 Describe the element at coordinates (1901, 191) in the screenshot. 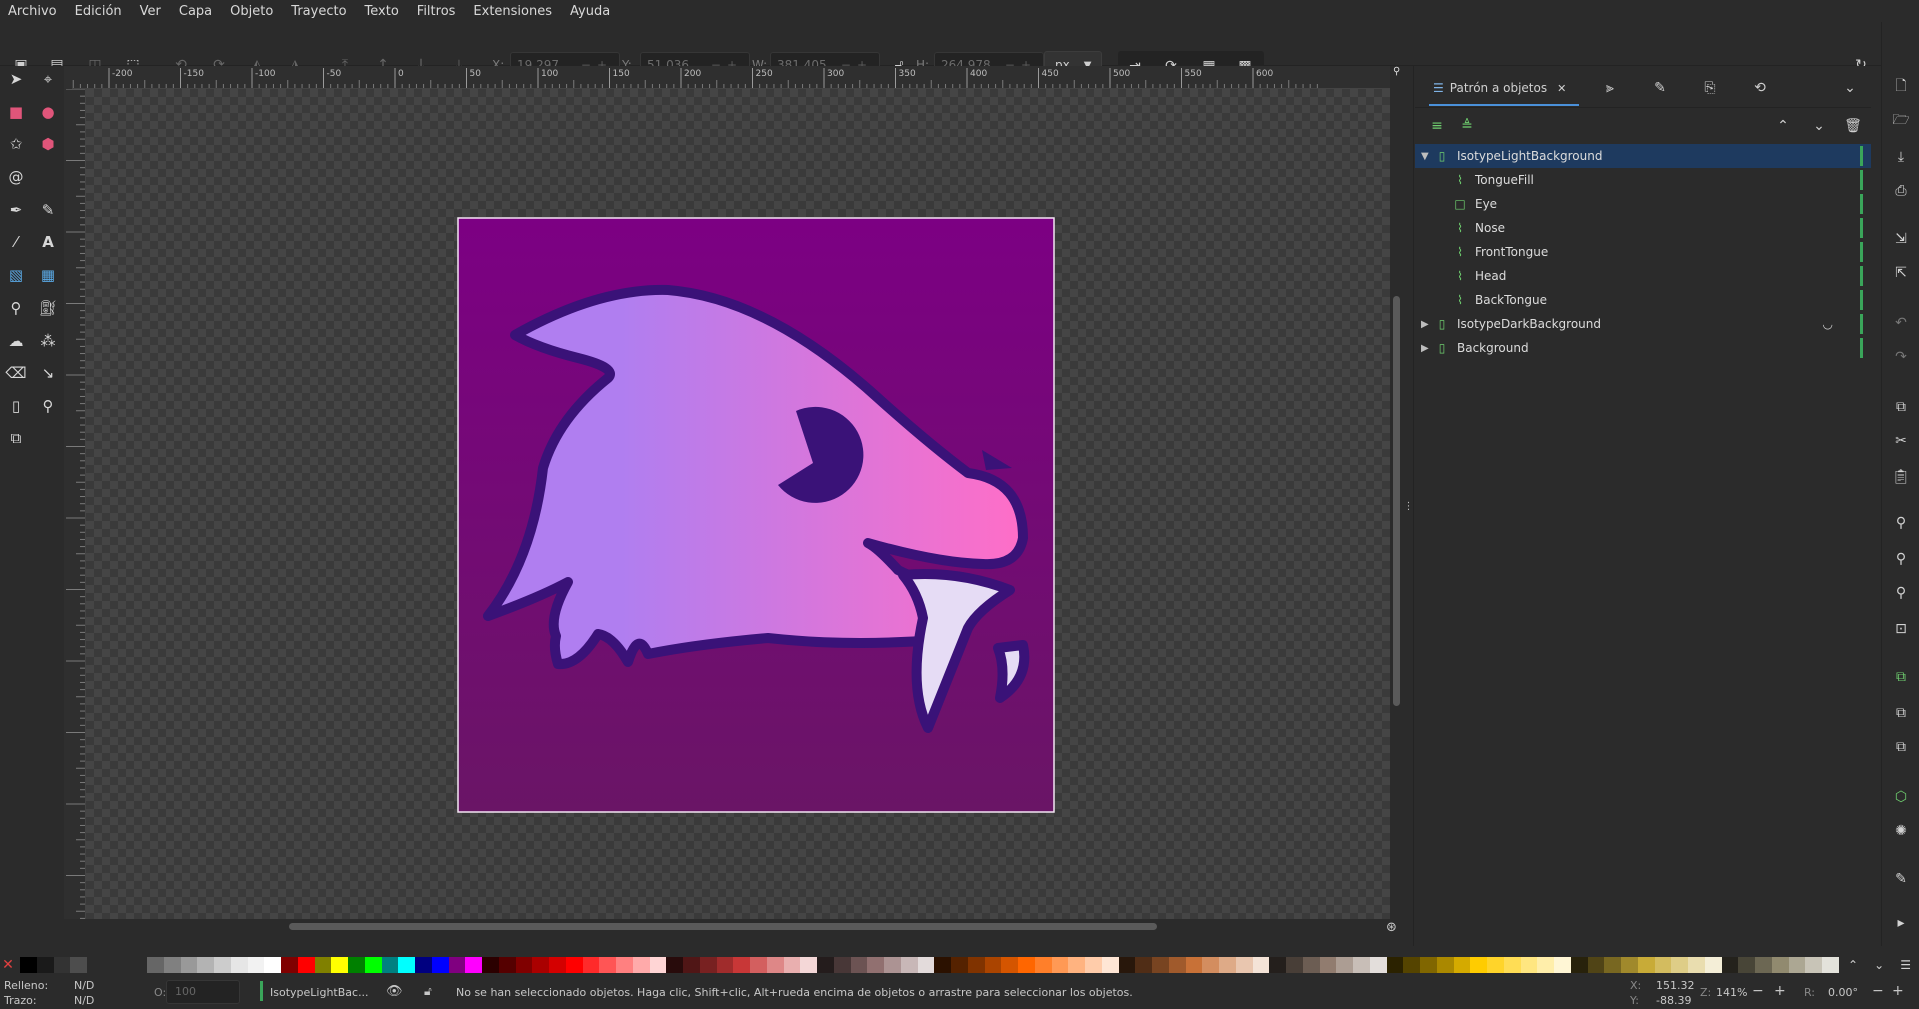

I see `print-icon: ⎙` at that location.